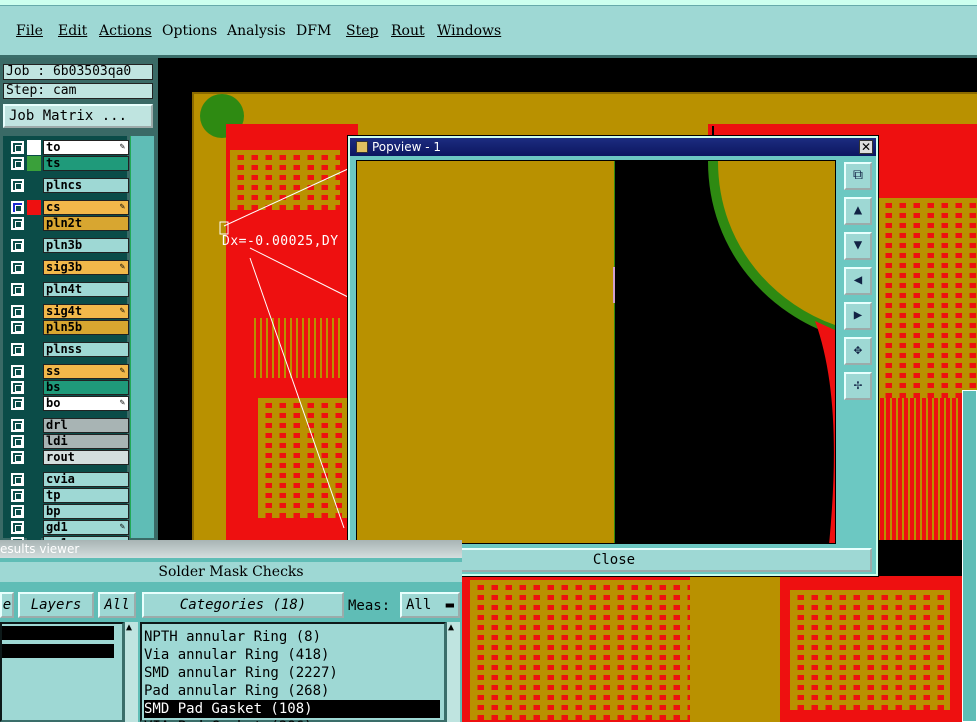  Describe the element at coordinates (68, 441) in the screenshot. I see `layer-row-ldi: ldi` at that location.